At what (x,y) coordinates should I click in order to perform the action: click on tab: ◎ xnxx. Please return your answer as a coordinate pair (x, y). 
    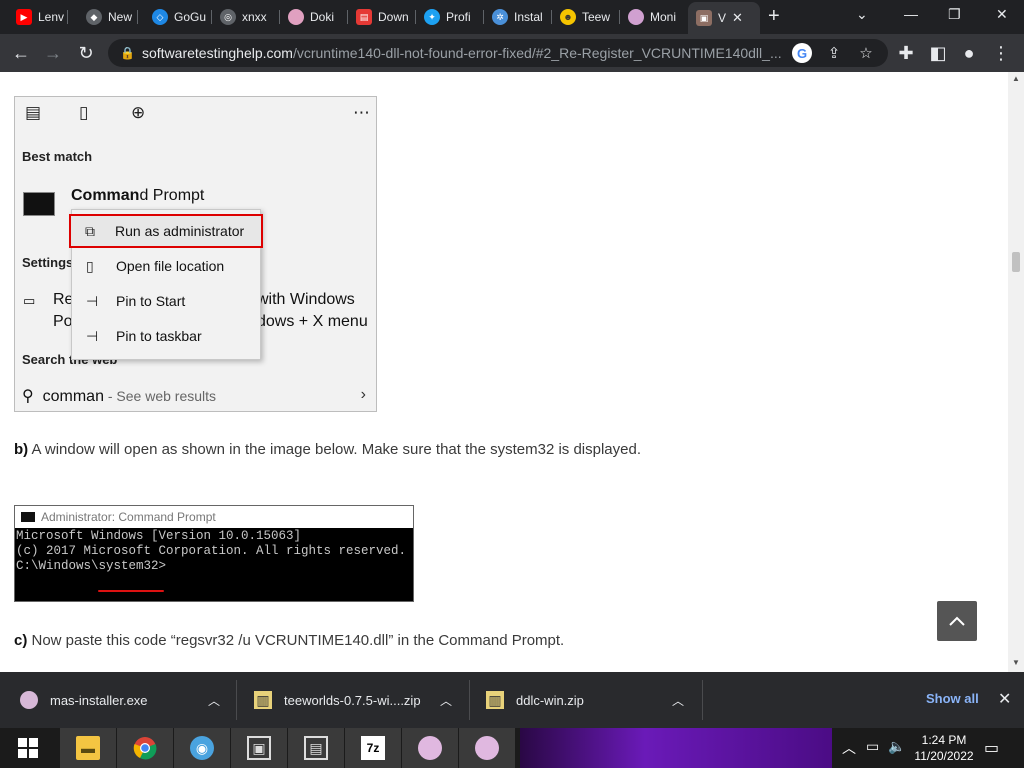
    Looking at the image, I should click on (246, 17).